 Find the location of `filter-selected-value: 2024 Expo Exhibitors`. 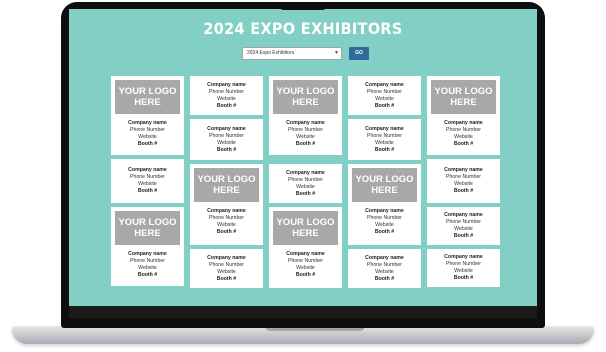

filter-selected-value: 2024 Expo Exhibitors is located at coordinates (271, 53).